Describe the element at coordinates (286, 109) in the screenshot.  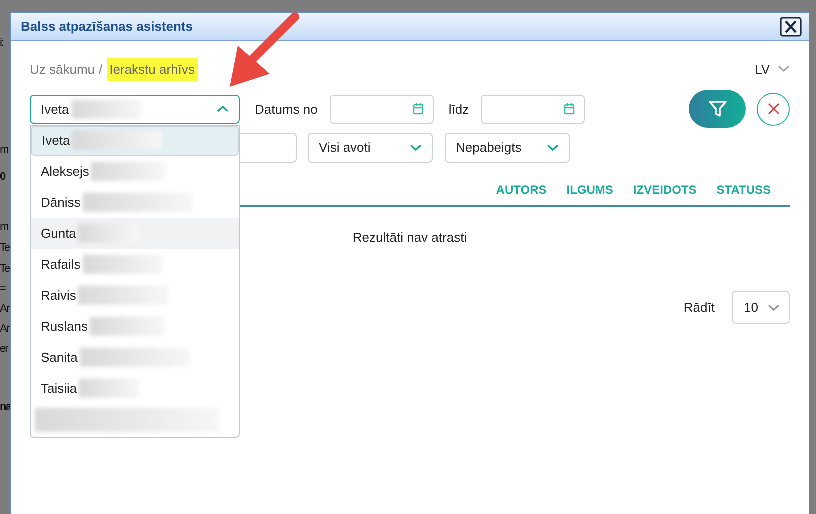
I see `date-from-label: Datums no` at that location.